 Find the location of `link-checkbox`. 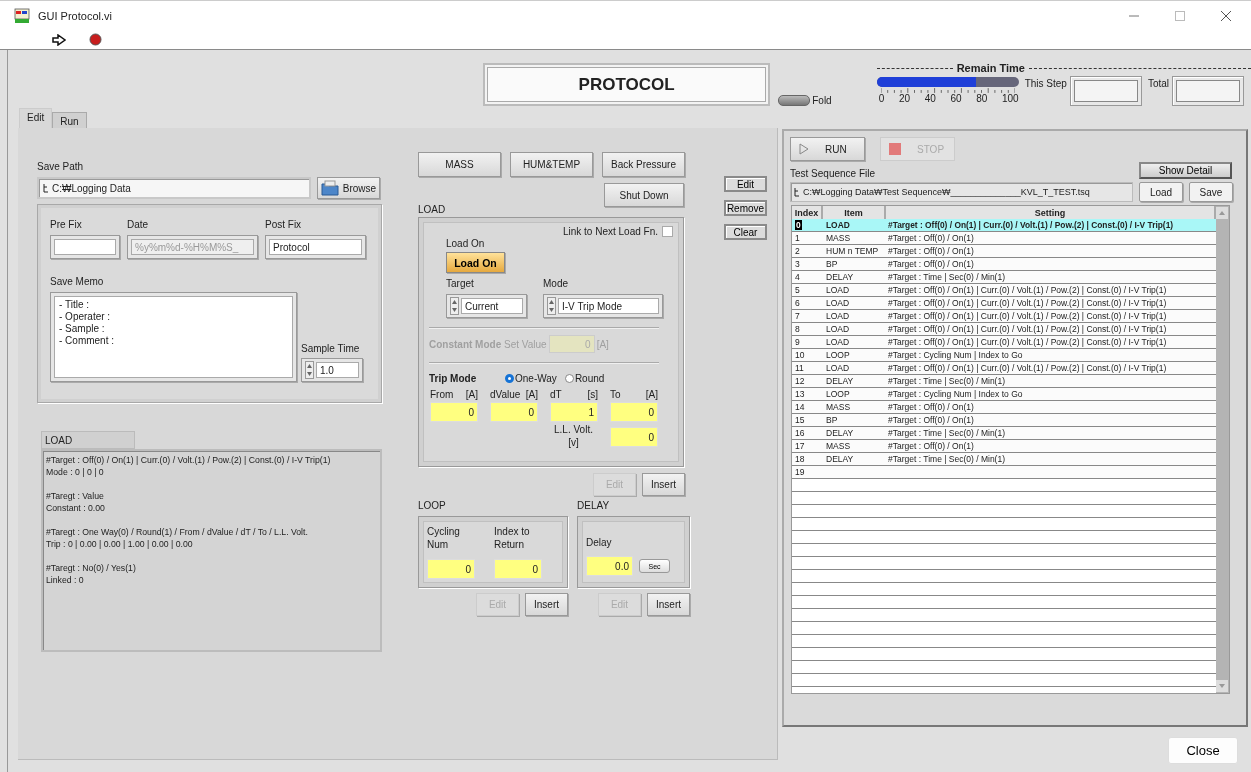

link-checkbox is located at coordinates (667, 231).